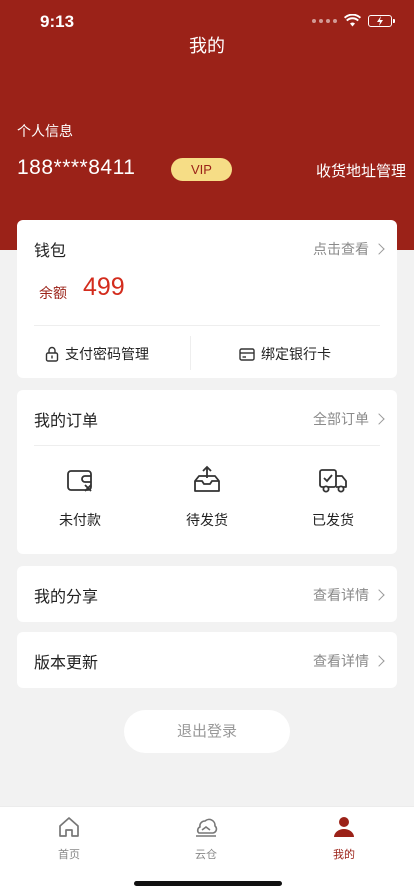  What do you see at coordinates (207, 46) in the screenshot?
I see `page-title: 我的` at bounding box center [207, 46].